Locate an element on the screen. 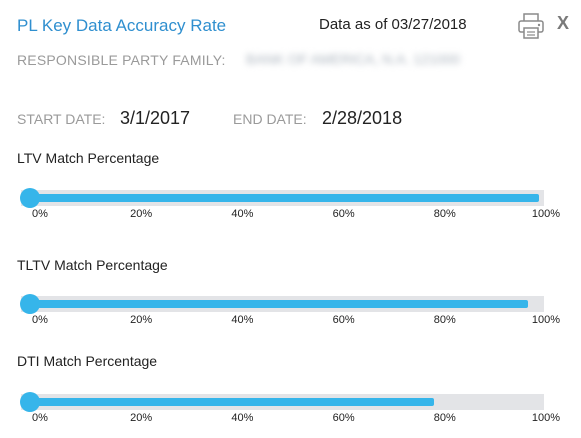 The width and height of the screenshot is (581, 438). end-date-label: END DATE: is located at coordinates (270, 119).